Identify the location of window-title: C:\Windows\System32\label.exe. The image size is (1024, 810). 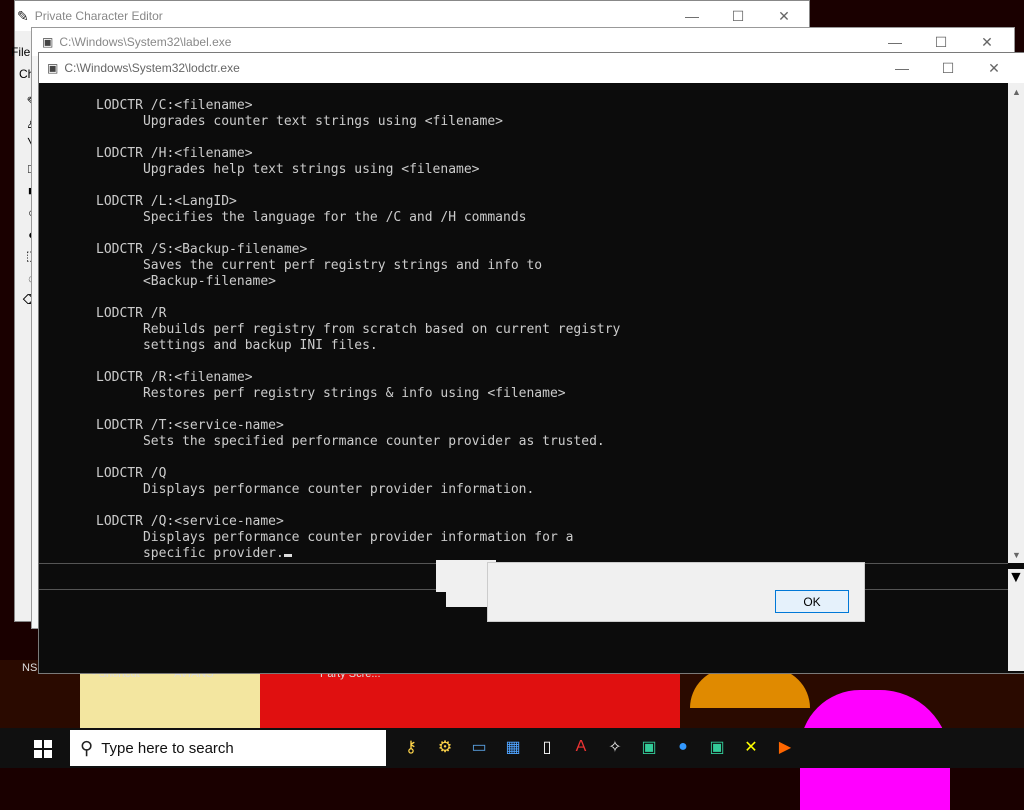
(145, 42).